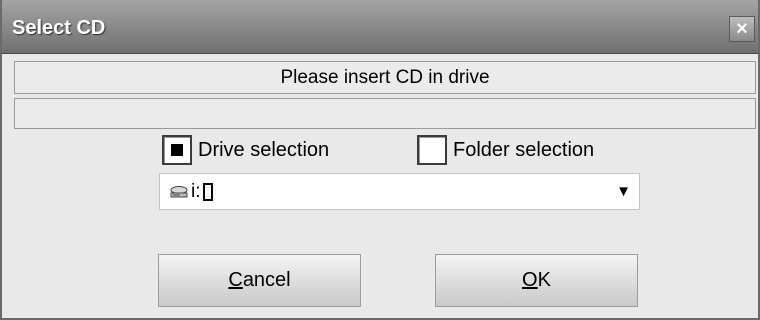 This screenshot has height=320, width=760. Describe the element at coordinates (530, 280) in the screenshot. I see `ok-mnemonic: O` at that location.